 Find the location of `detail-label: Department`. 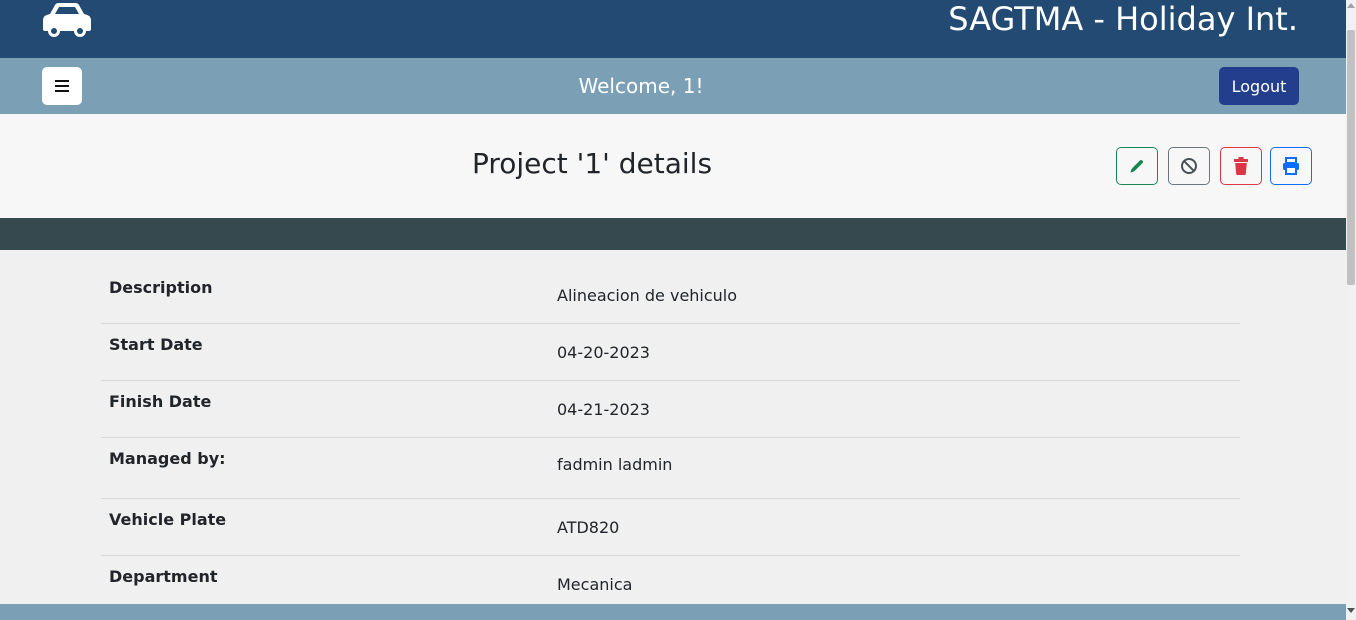

detail-label: Department is located at coordinates (163, 576).